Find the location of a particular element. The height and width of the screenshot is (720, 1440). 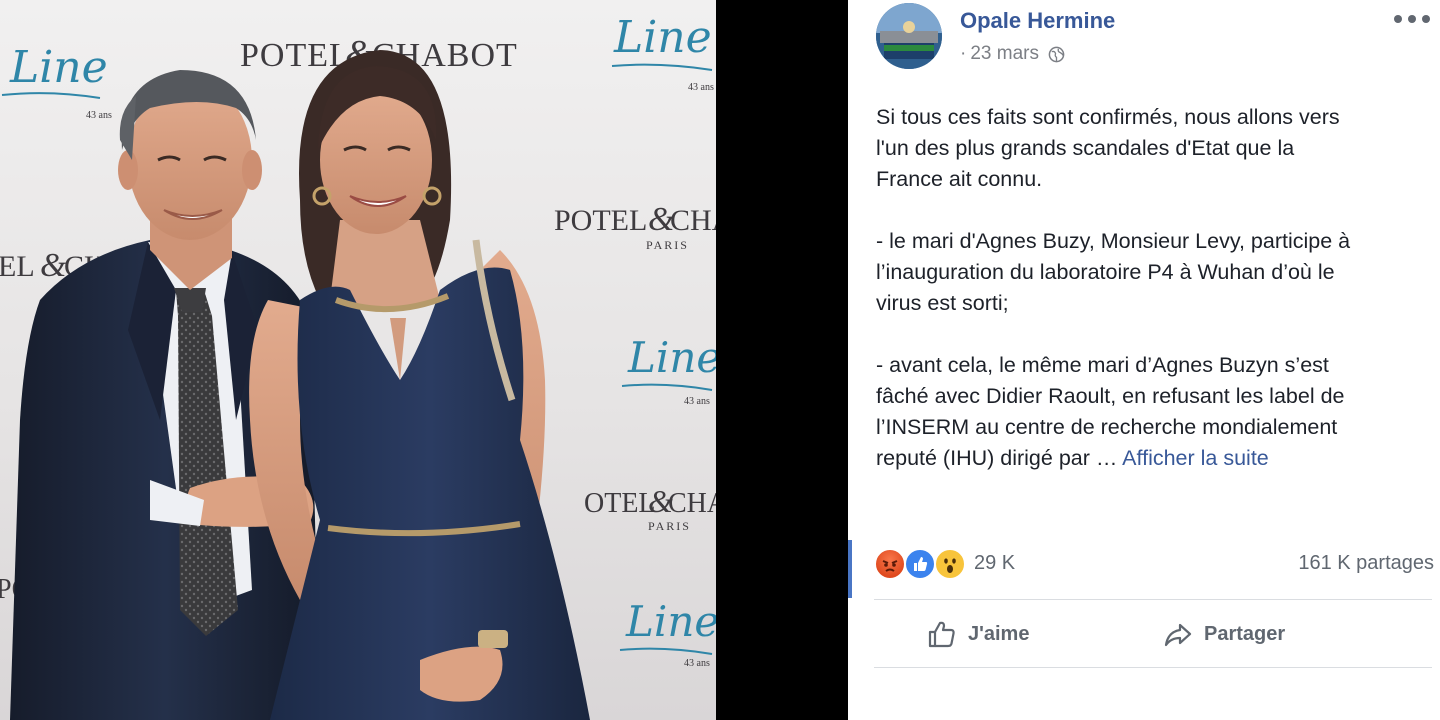

more-options-icon is located at coordinates (1412, 19).